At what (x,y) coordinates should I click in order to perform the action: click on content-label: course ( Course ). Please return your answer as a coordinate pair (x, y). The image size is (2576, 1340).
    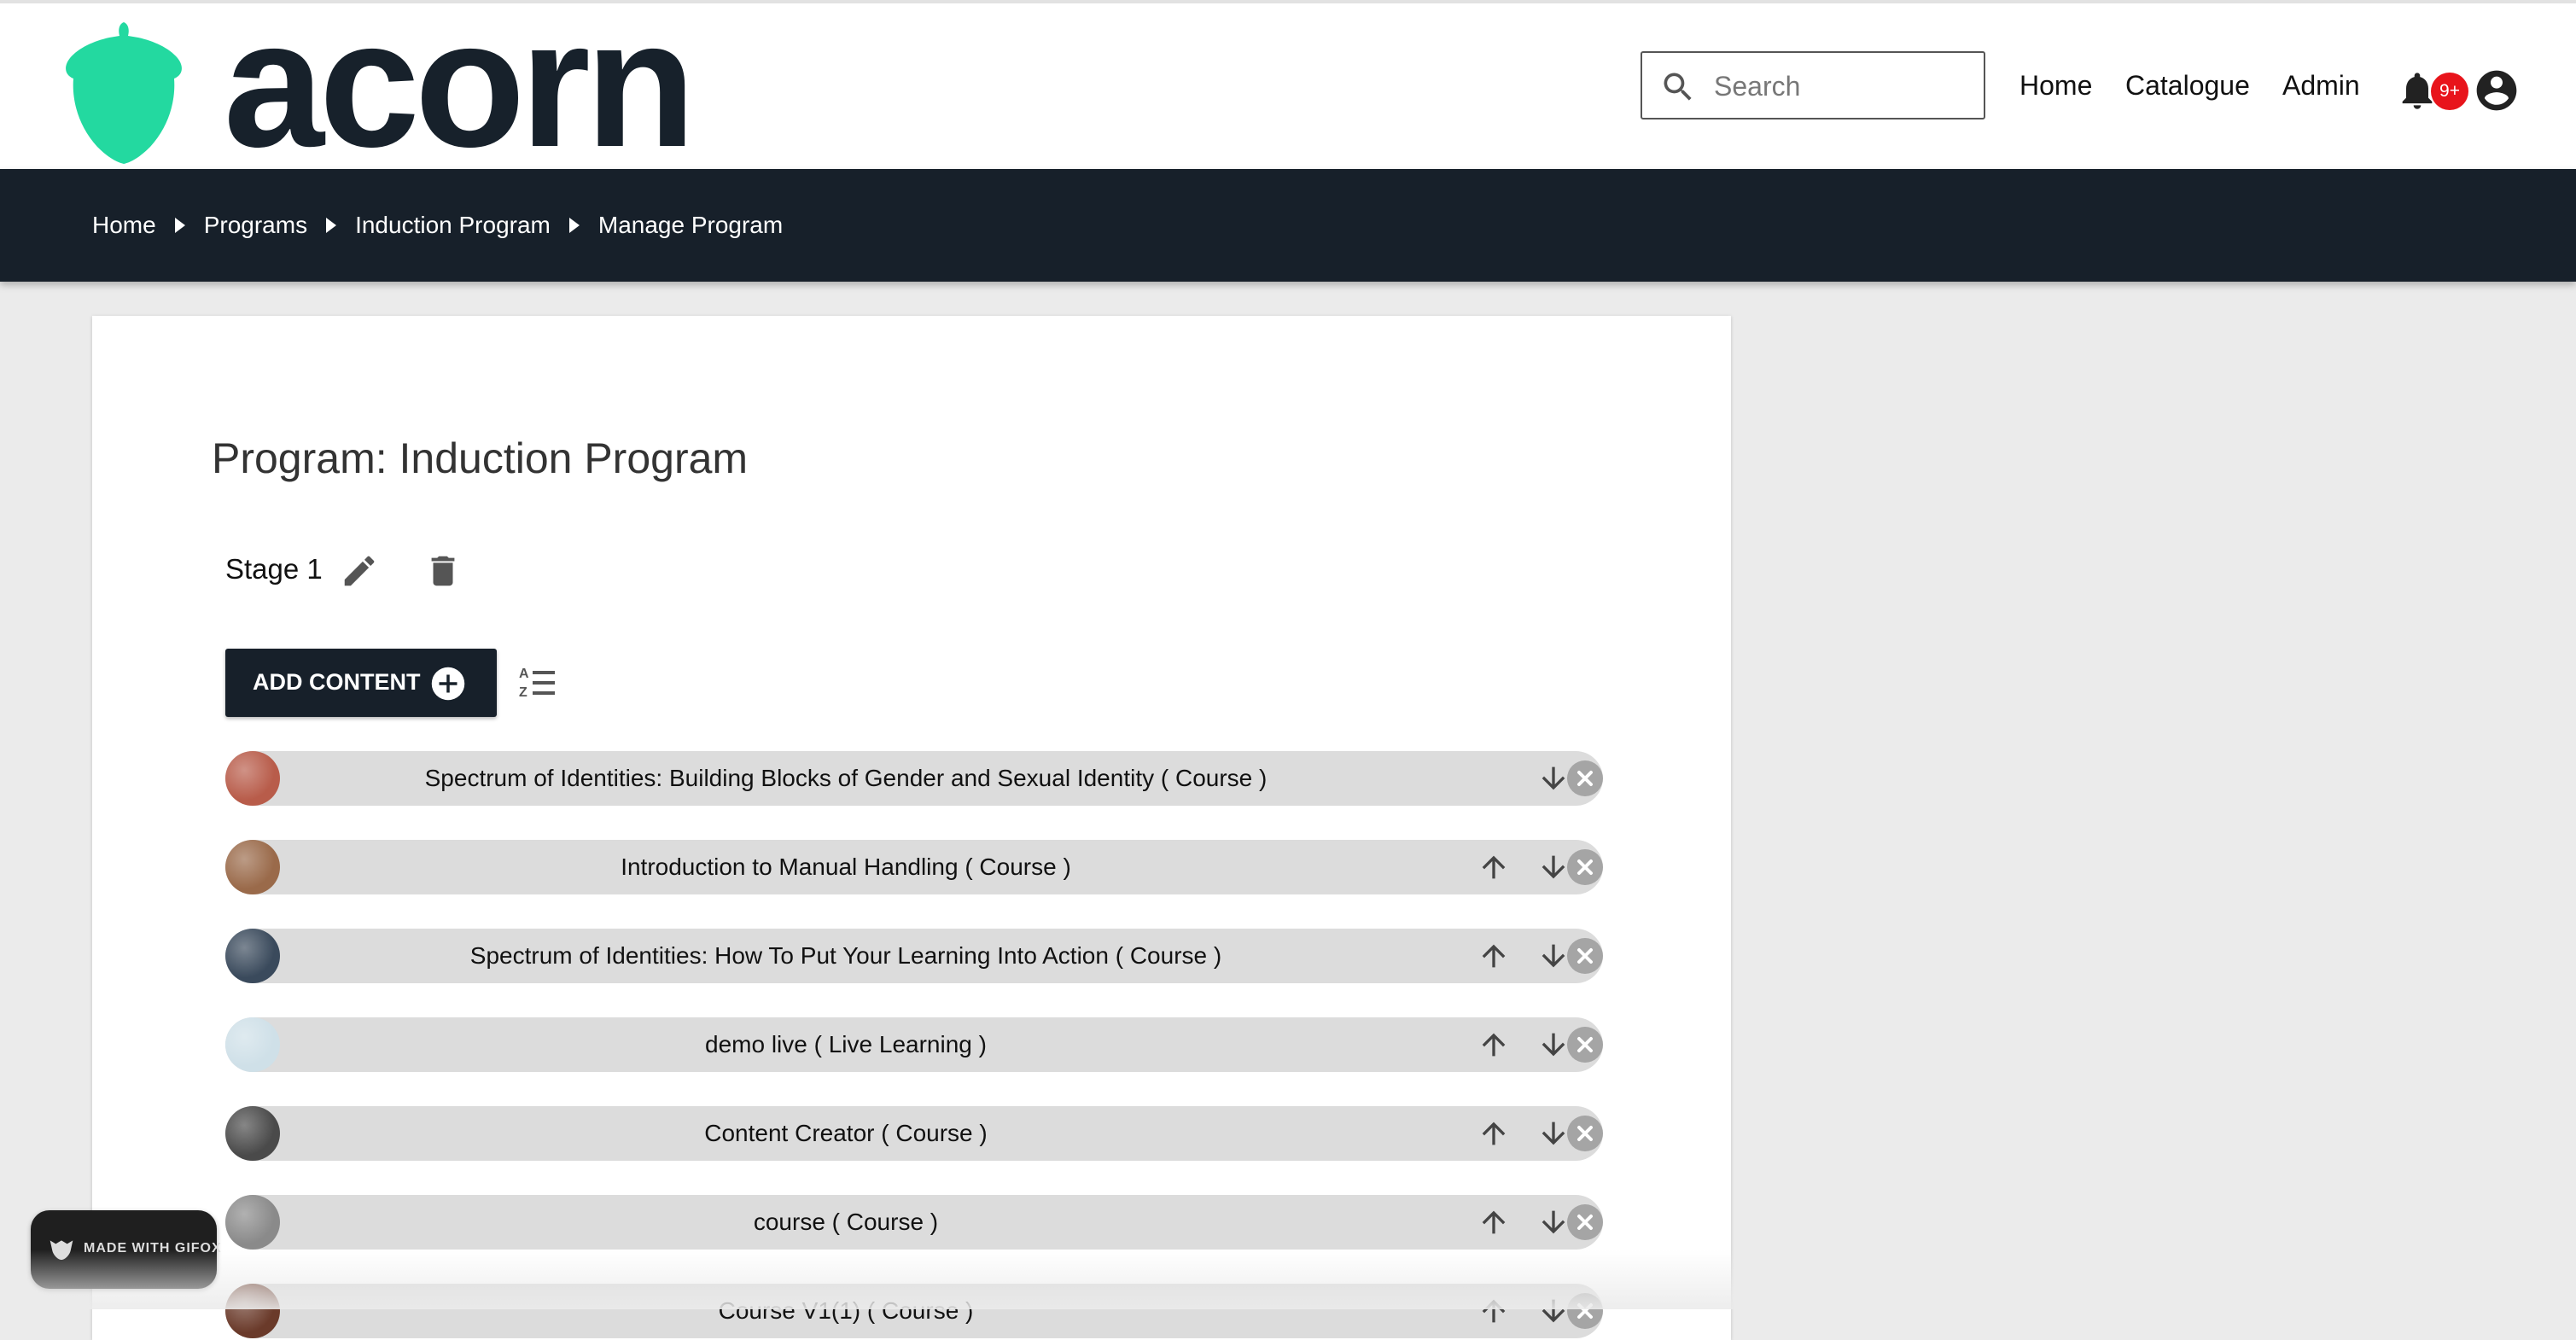
    Looking at the image, I should click on (846, 1222).